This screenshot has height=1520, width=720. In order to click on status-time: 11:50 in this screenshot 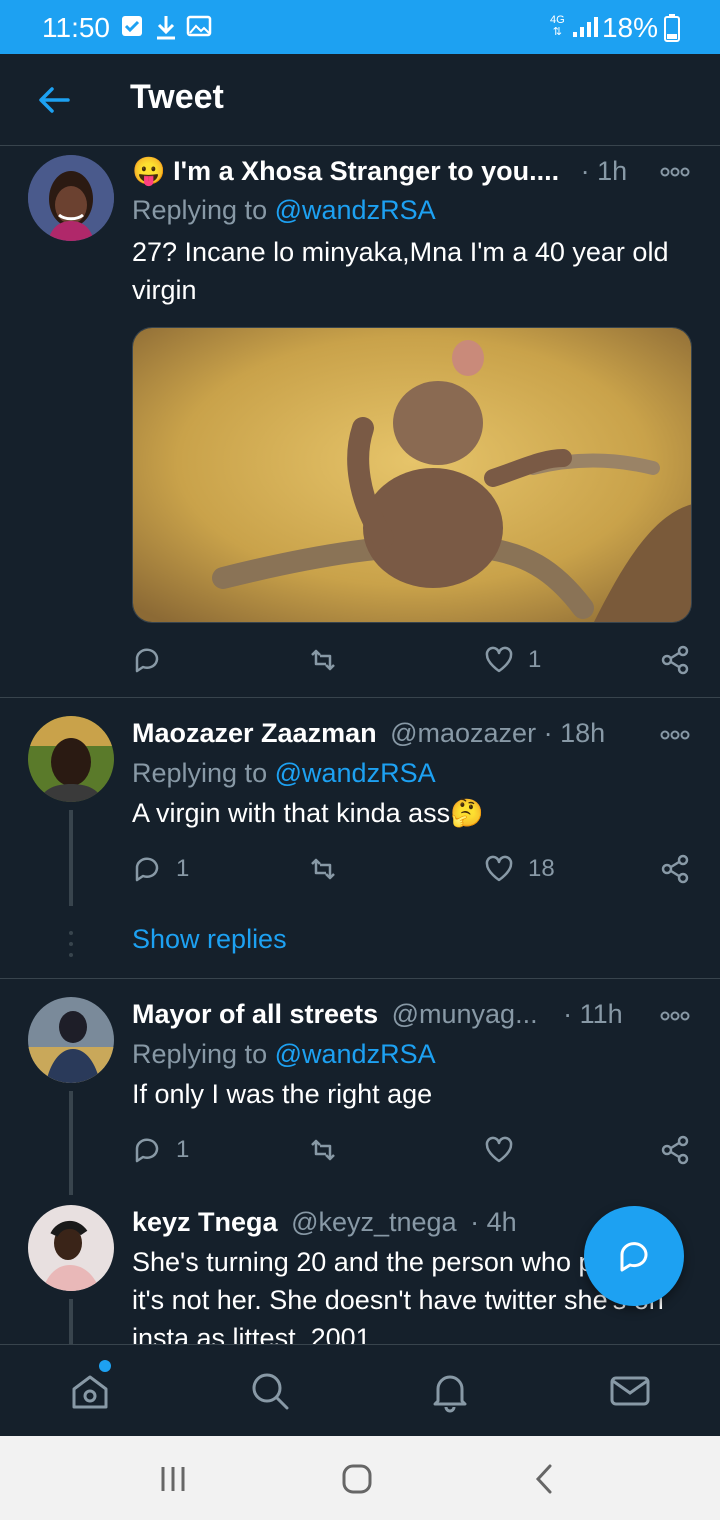, I will do `click(76, 27)`.